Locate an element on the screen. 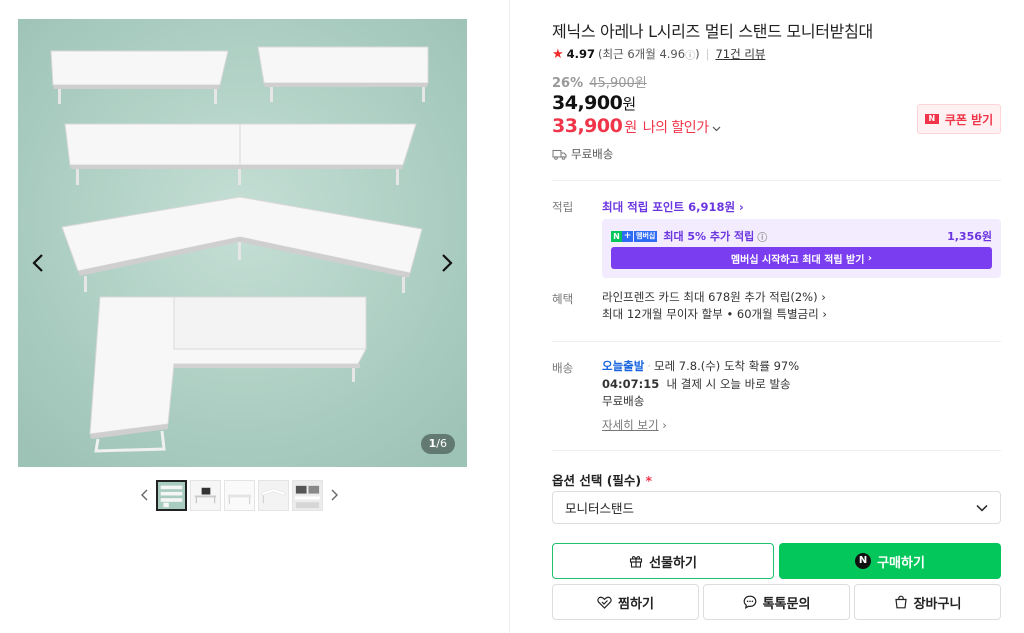 This screenshot has height=633, width=1024. naver-pay-icon: N is located at coordinates (863, 561).